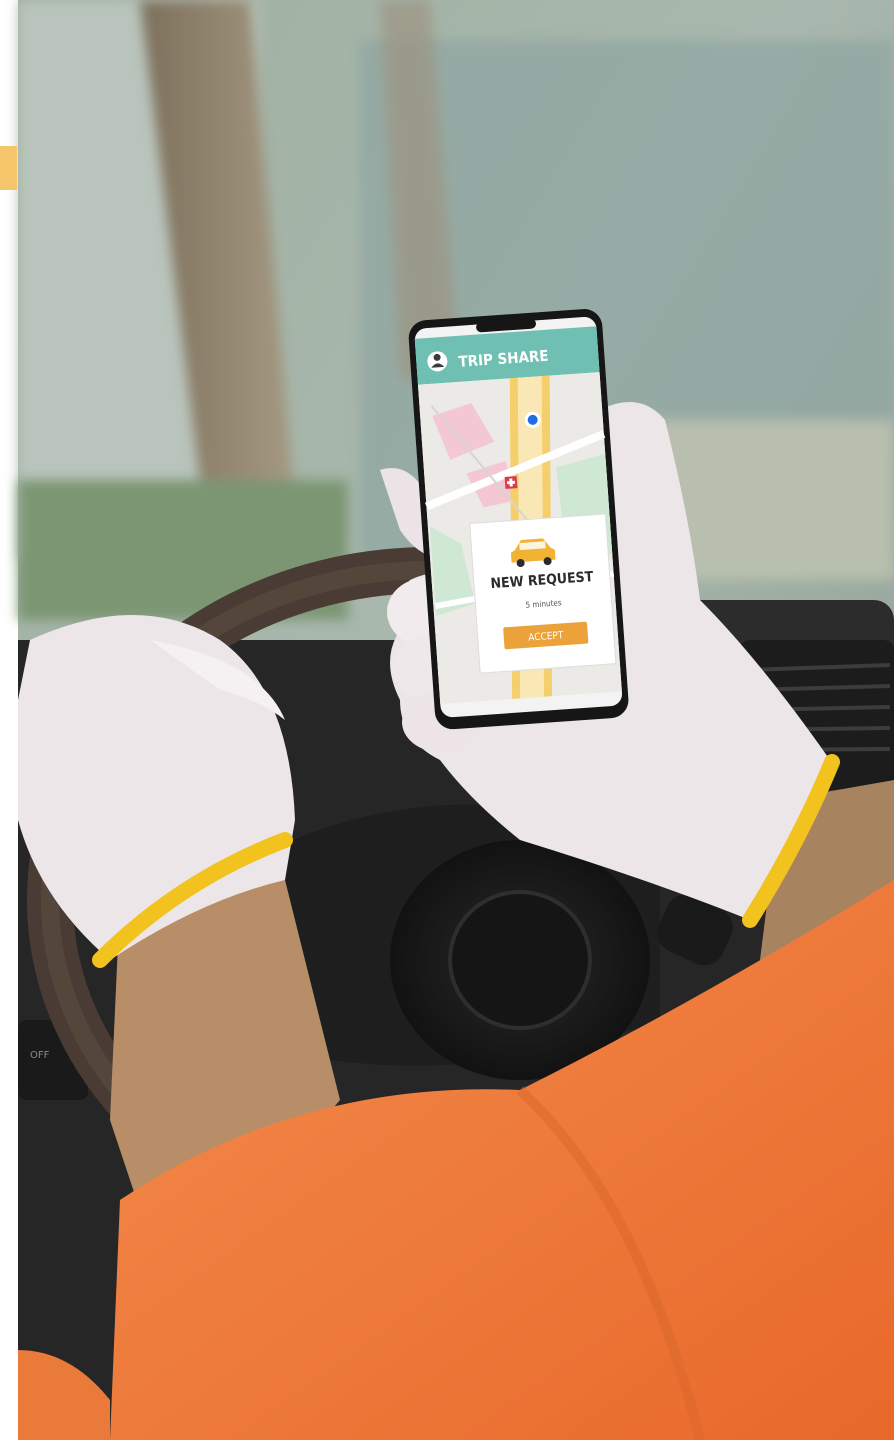 This screenshot has width=894, height=1440. I want to click on smartphone: TRIP SHARE NEW REQUEST 5 minutes ACCEPT, so click(518, 519).